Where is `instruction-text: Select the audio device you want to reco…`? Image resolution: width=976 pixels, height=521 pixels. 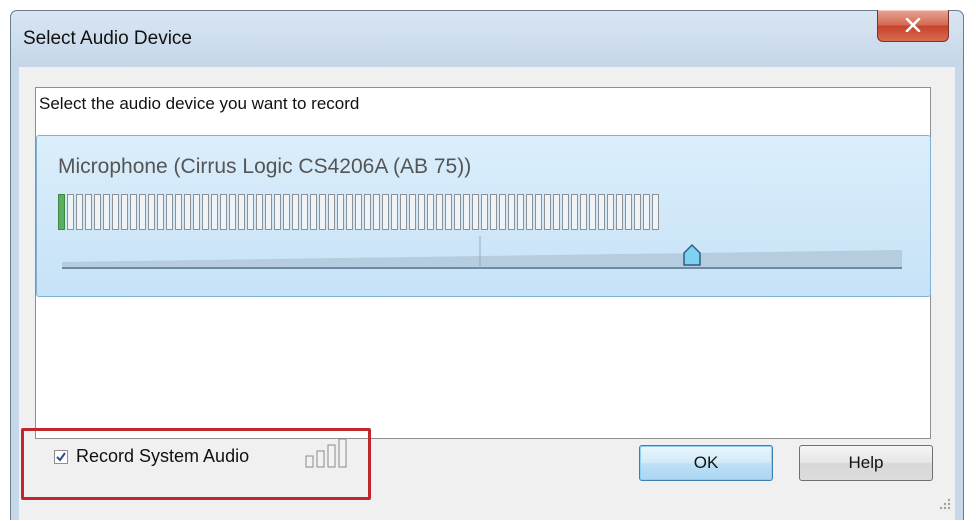 instruction-text: Select the audio device you want to reco… is located at coordinates (199, 103).